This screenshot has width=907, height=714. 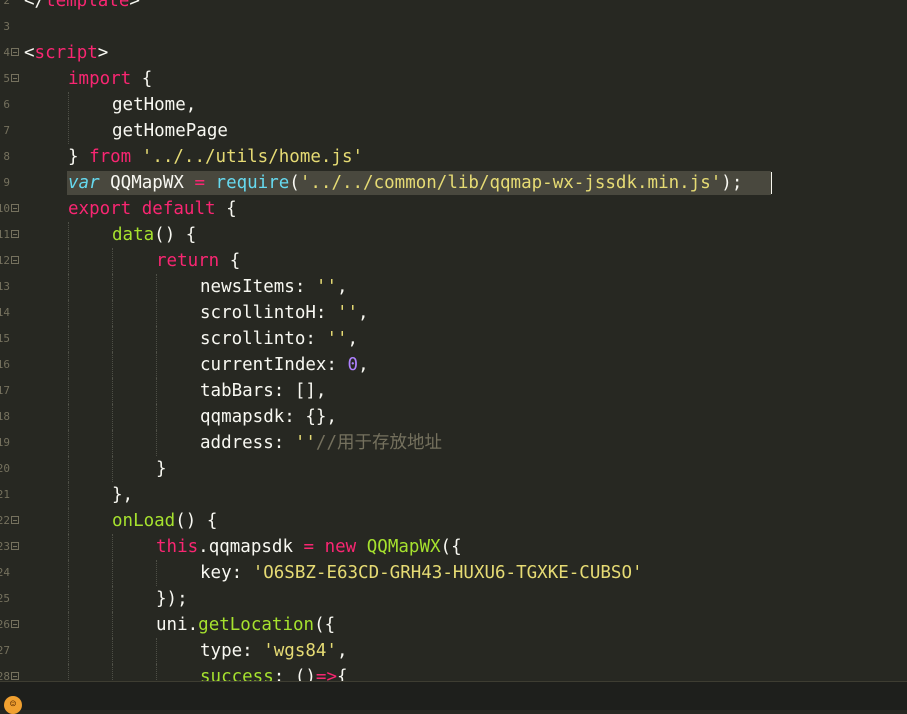 I want to click on line-number: 27, so click(x=5, y=650).